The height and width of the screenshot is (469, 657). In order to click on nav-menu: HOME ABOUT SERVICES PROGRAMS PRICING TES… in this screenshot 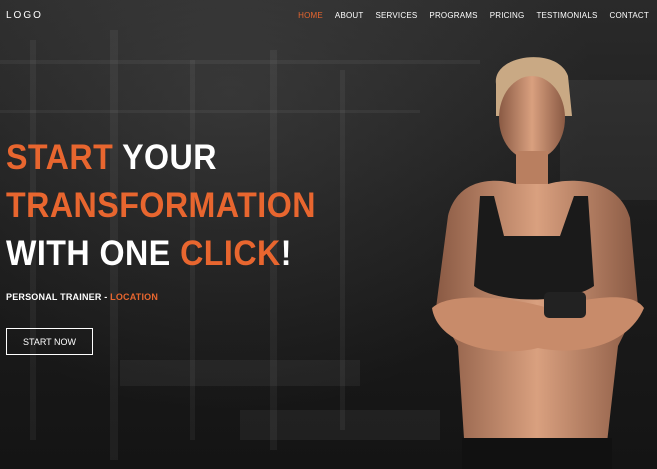, I will do `click(473, 15)`.